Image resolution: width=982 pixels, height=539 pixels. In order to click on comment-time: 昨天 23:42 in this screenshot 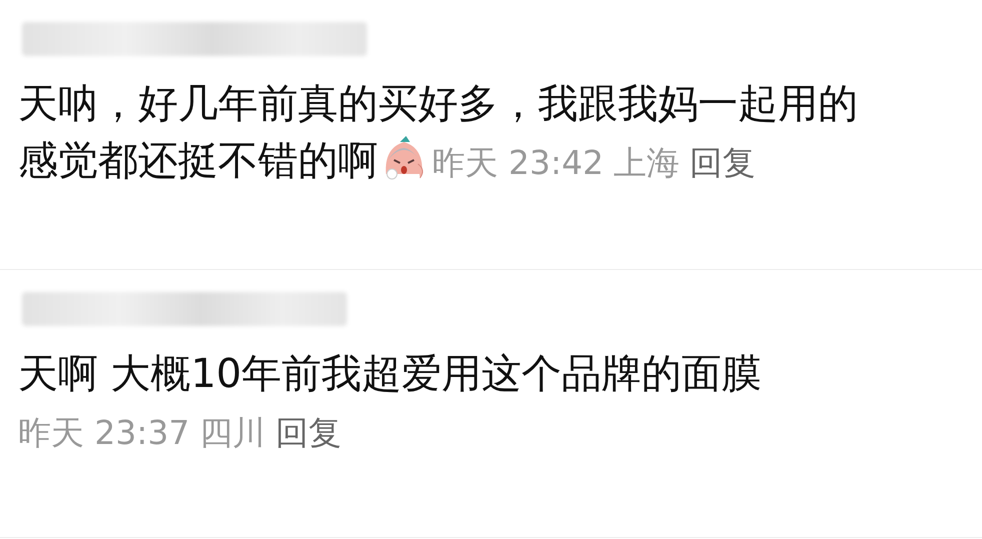, I will do `click(518, 162)`.